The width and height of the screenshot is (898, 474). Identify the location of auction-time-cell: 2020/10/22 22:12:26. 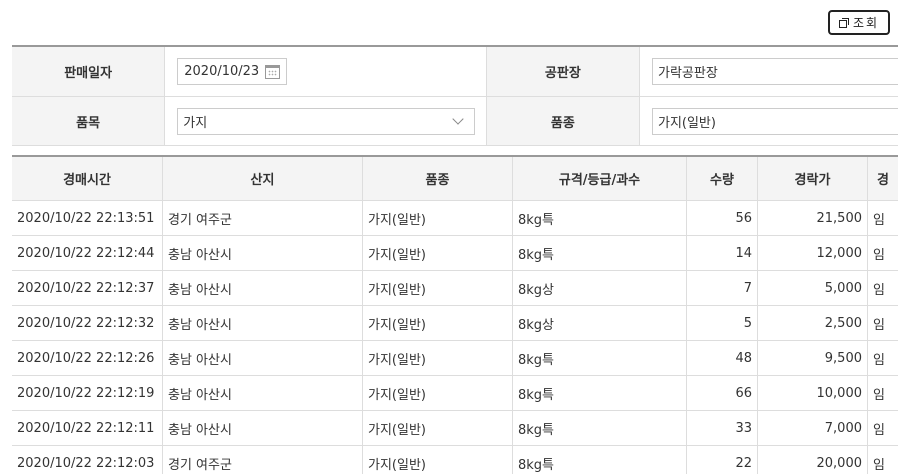
(87, 358).